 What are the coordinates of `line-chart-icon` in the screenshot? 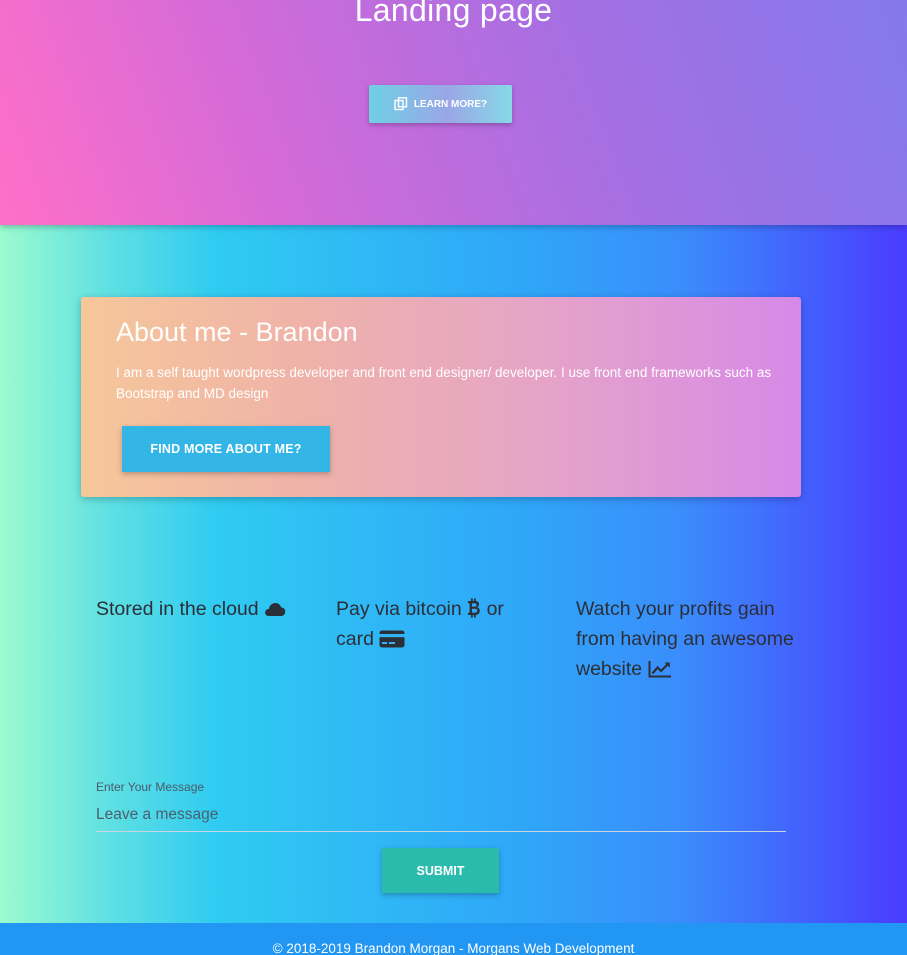 It's located at (660, 669).